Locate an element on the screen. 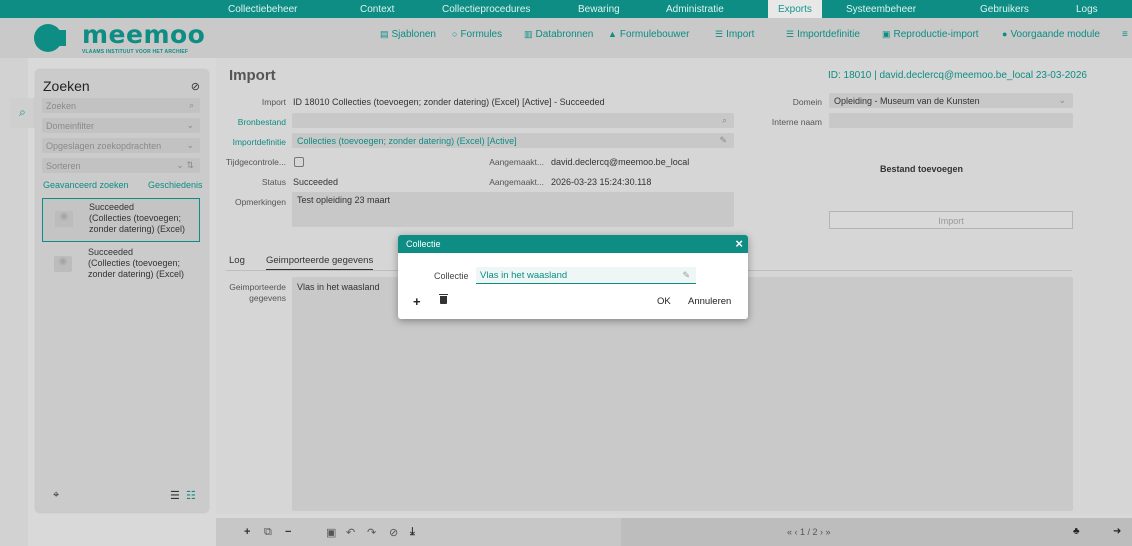  source-file-field: ⌕ is located at coordinates (513, 120).